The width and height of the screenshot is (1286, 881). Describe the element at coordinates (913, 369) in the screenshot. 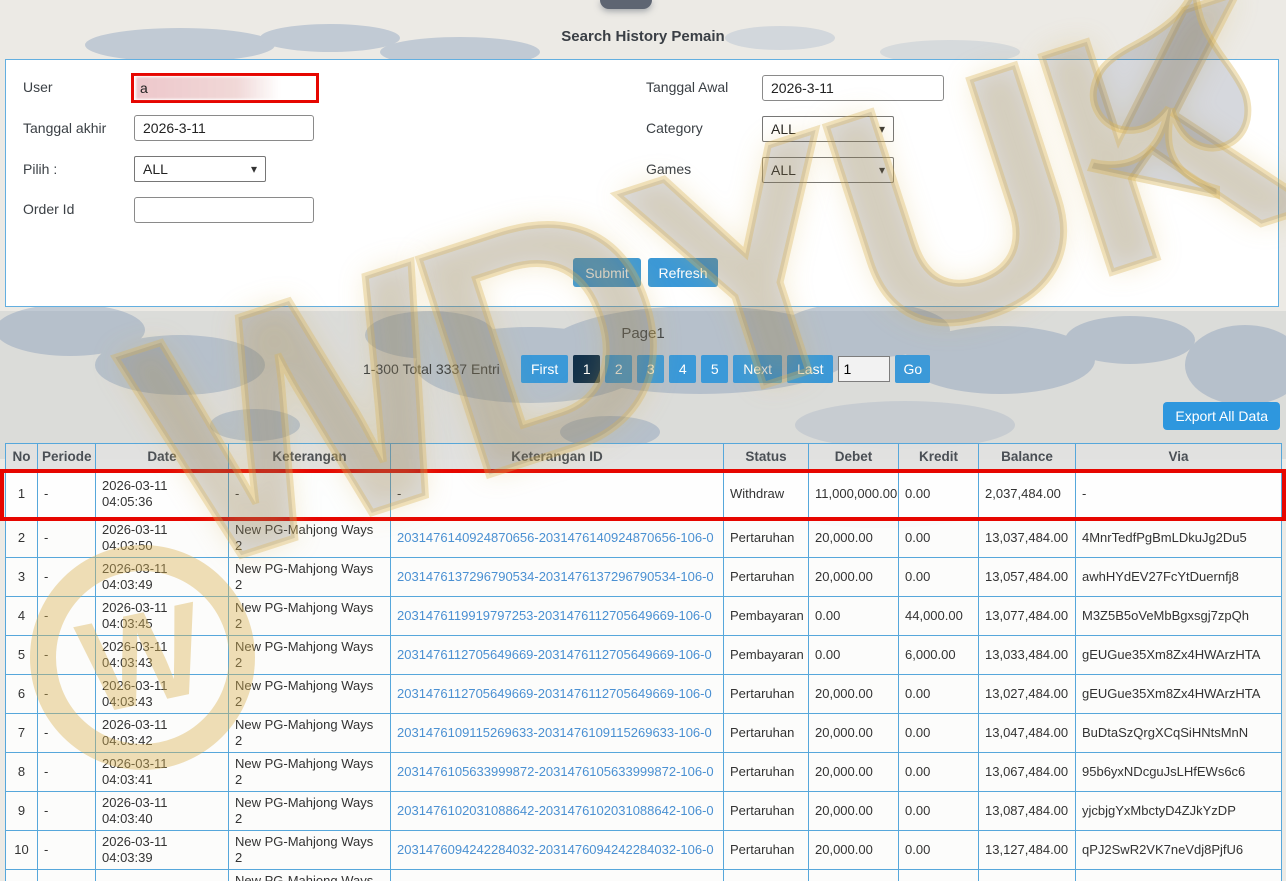

I see `go-button: Go` at that location.